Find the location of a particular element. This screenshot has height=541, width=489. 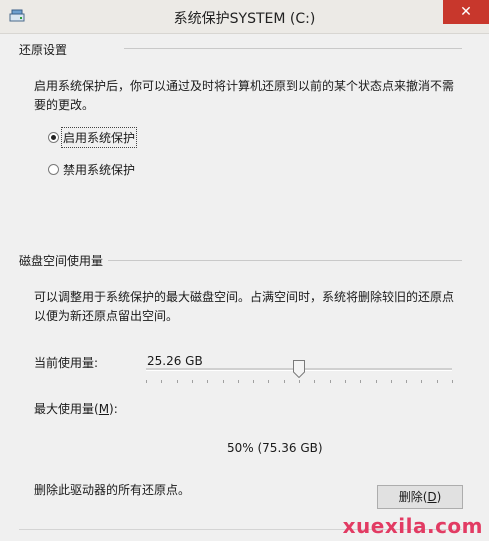

delete-button-suffix: ) is located at coordinates (439, 497).